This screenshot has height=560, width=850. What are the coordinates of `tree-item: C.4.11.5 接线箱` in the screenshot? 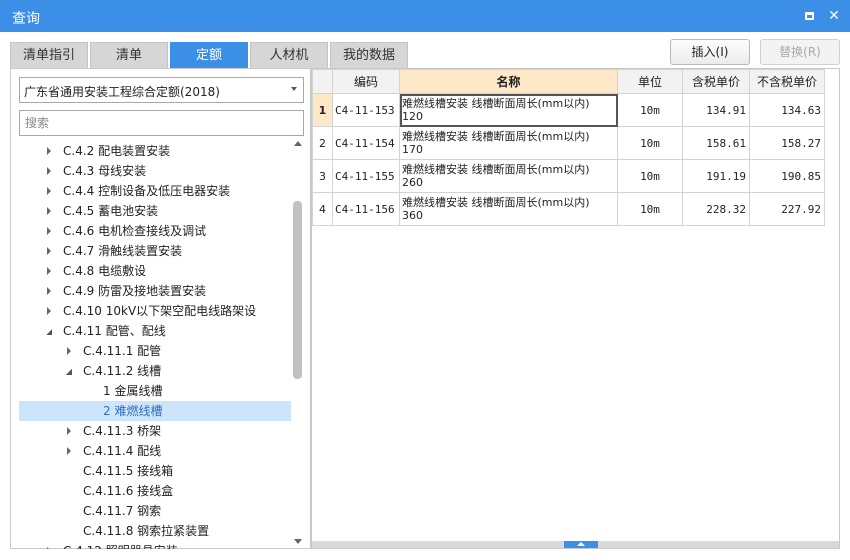 It's located at (155, 471).